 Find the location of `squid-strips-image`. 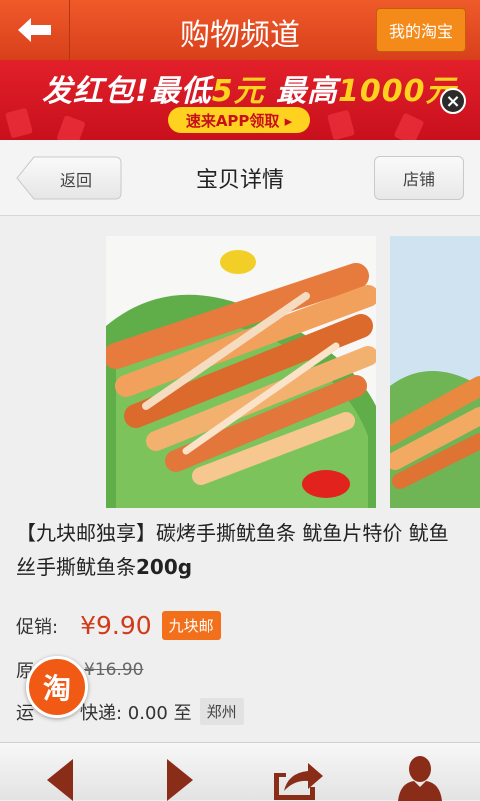

squid-strips-image is located at coordinates (435, 372).